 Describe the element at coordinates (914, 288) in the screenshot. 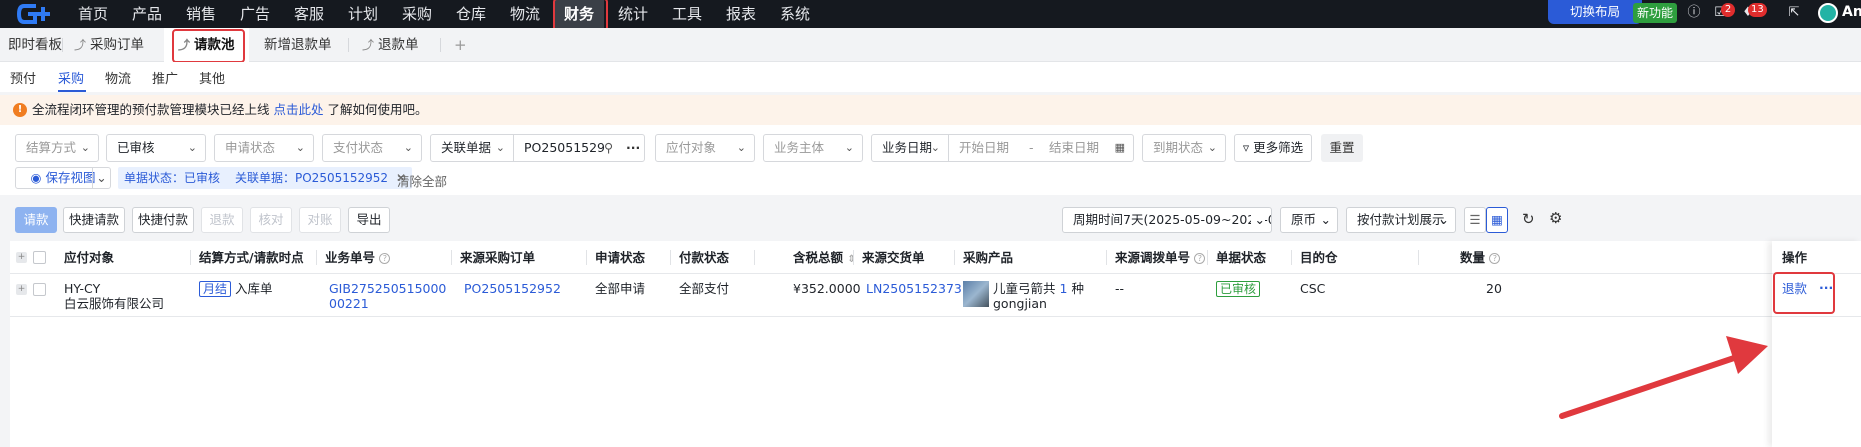

I see `delivery-link: LN2505152373` at that location.